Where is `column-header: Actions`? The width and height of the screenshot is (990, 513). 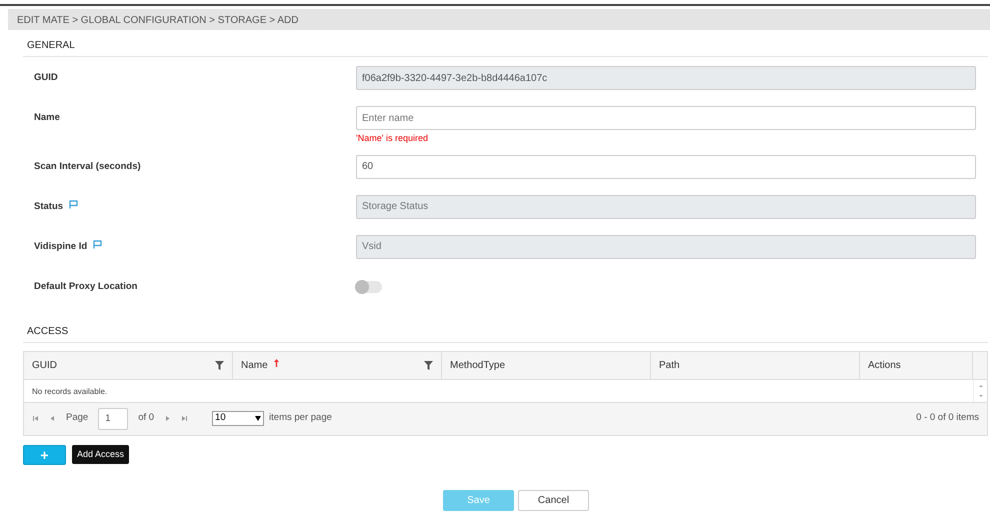 column-header: Actions is located at coordinates (884, 365).